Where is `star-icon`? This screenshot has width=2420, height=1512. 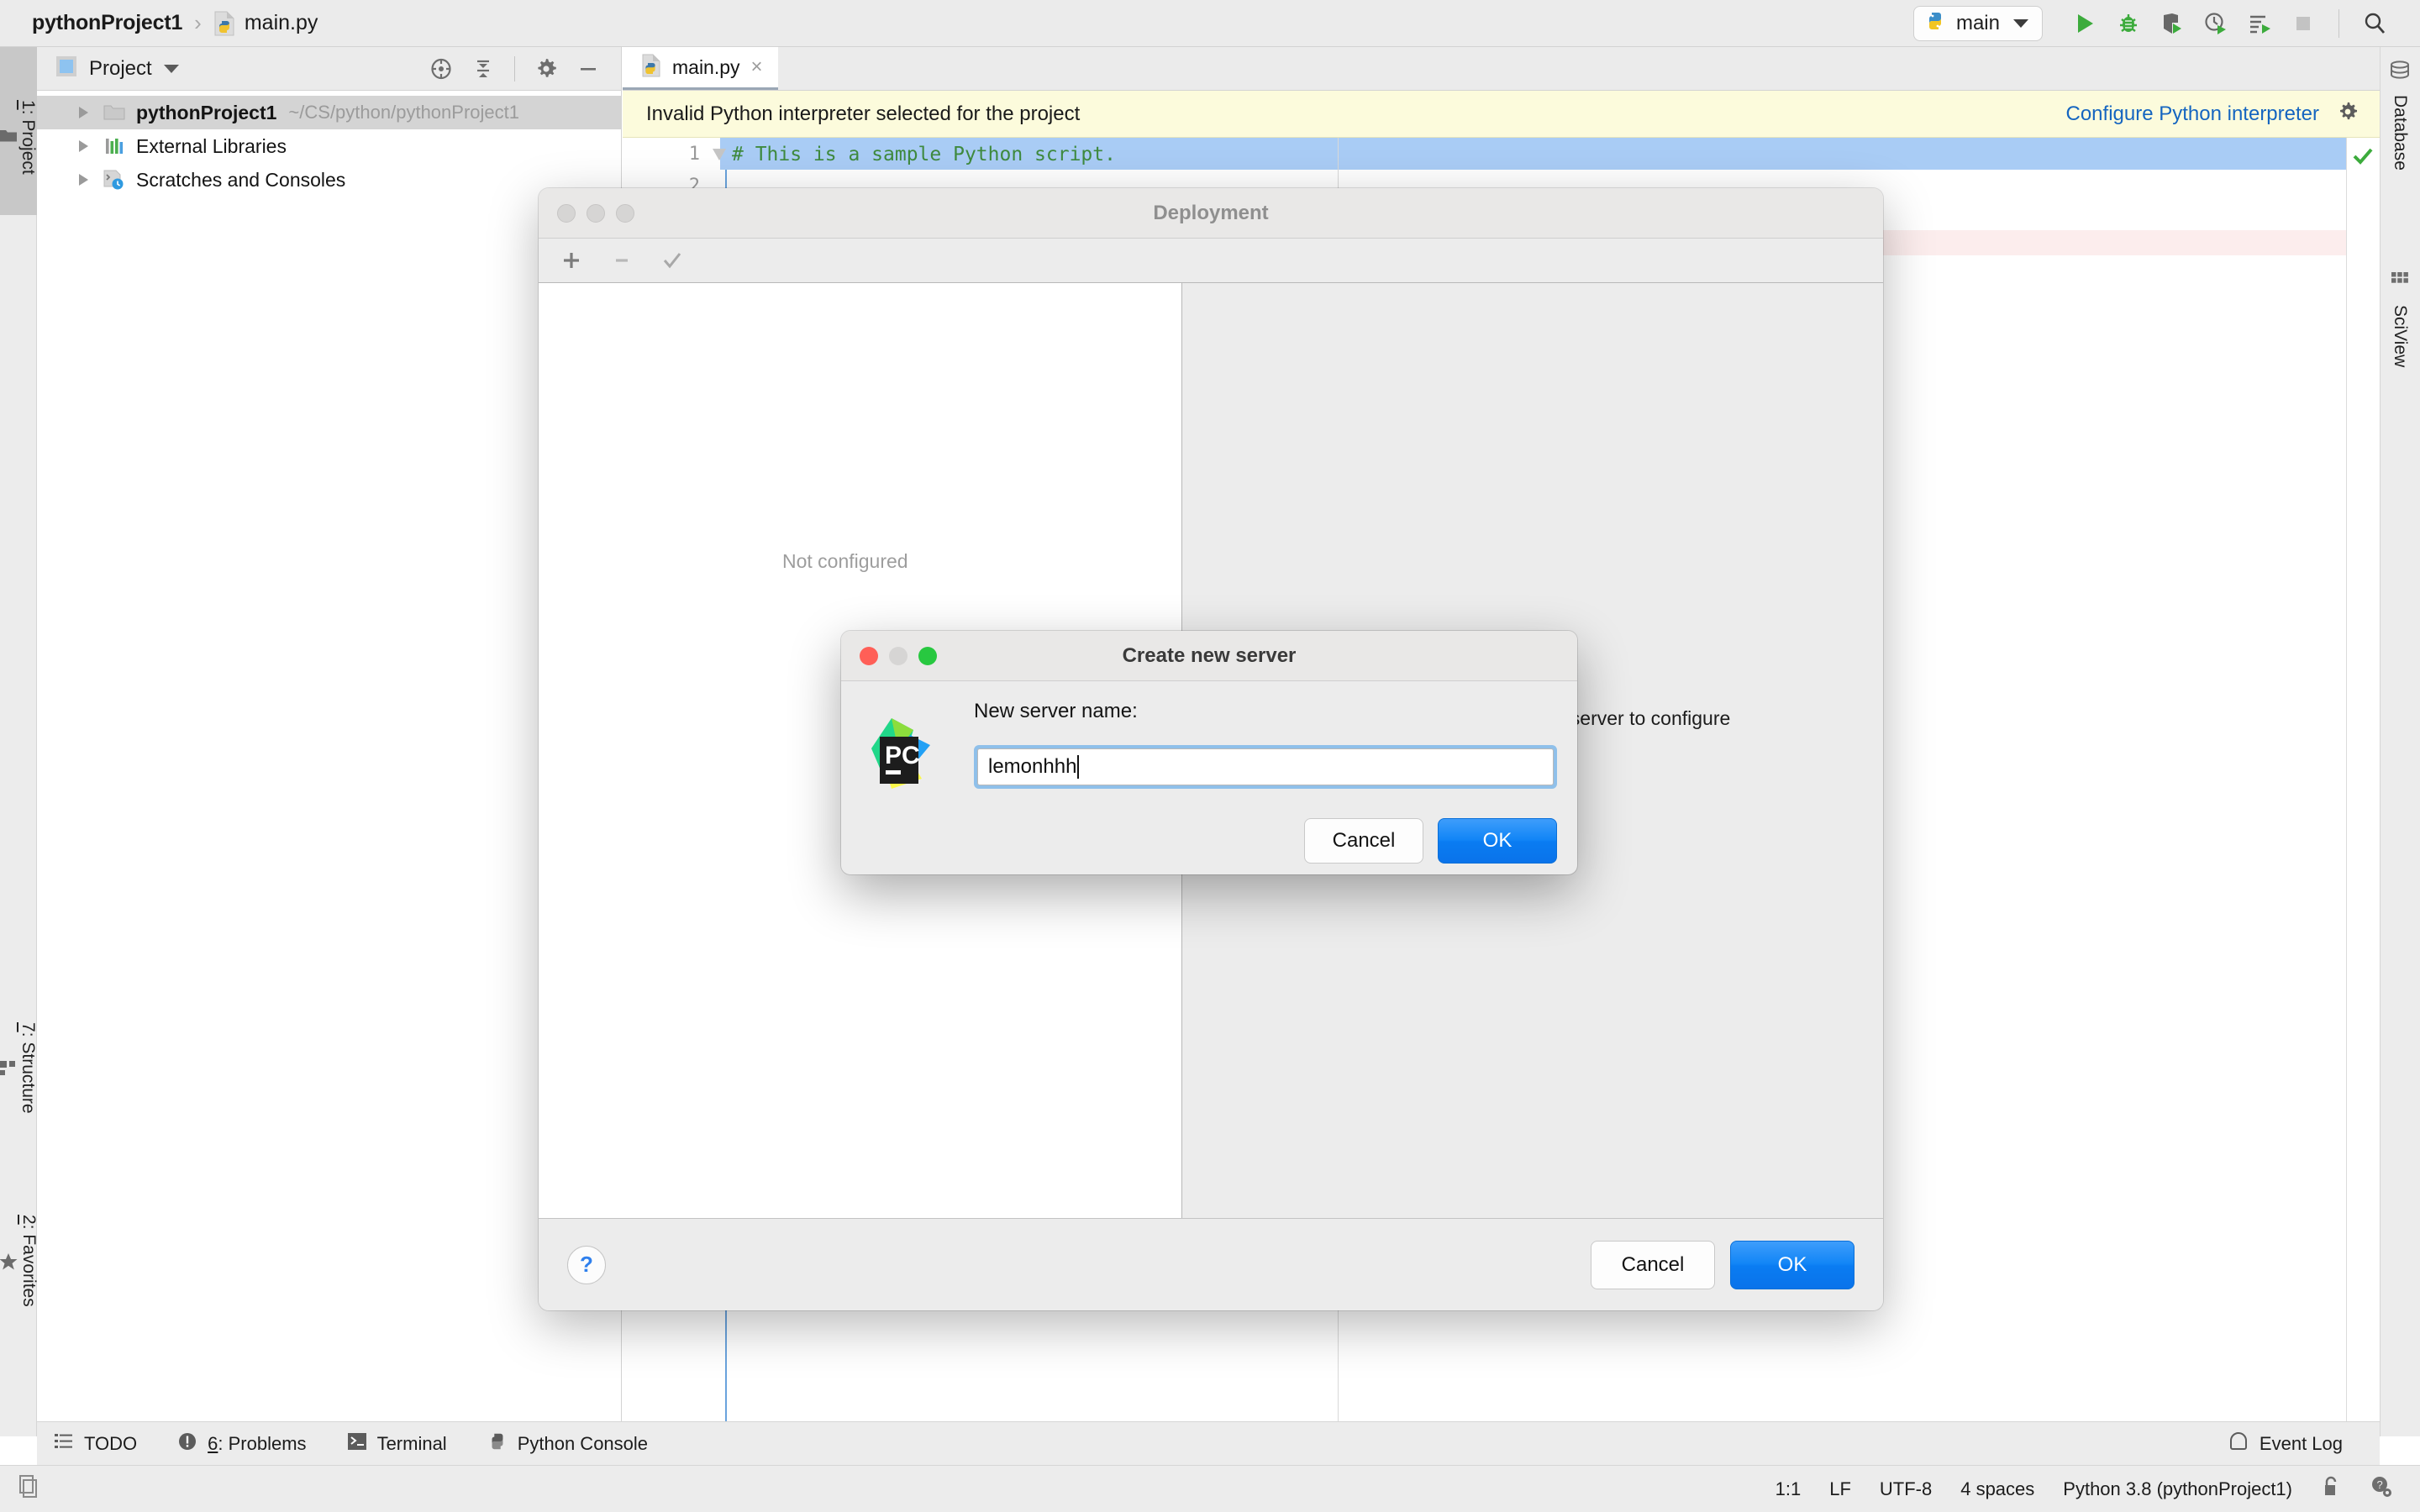 star-icon is located at coordinates (9, 1262).